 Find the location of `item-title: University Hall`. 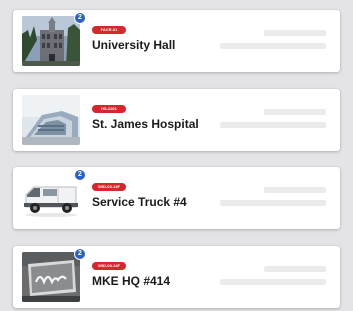

item-title: University Hall is located at coordinates (134, 45).